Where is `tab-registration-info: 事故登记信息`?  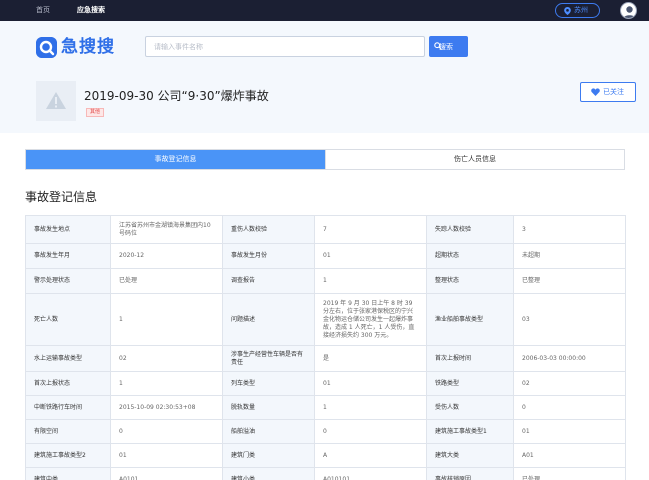
tab-registration-info: 事故登记信息 is located at coordinates (175, 159).